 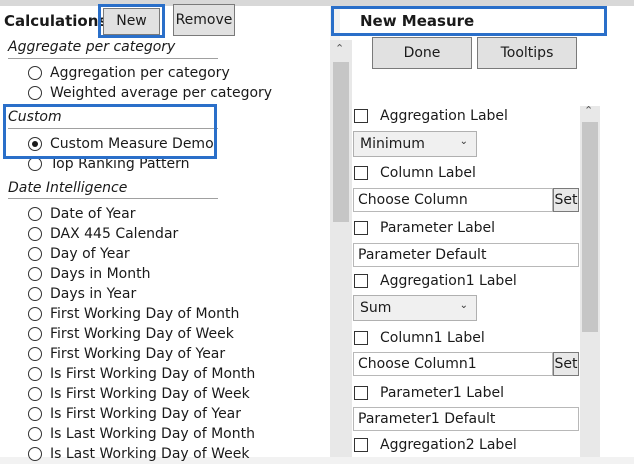 I want to click on parameter1-label-text: Parameter1 Label, so click(x=442, y=393).